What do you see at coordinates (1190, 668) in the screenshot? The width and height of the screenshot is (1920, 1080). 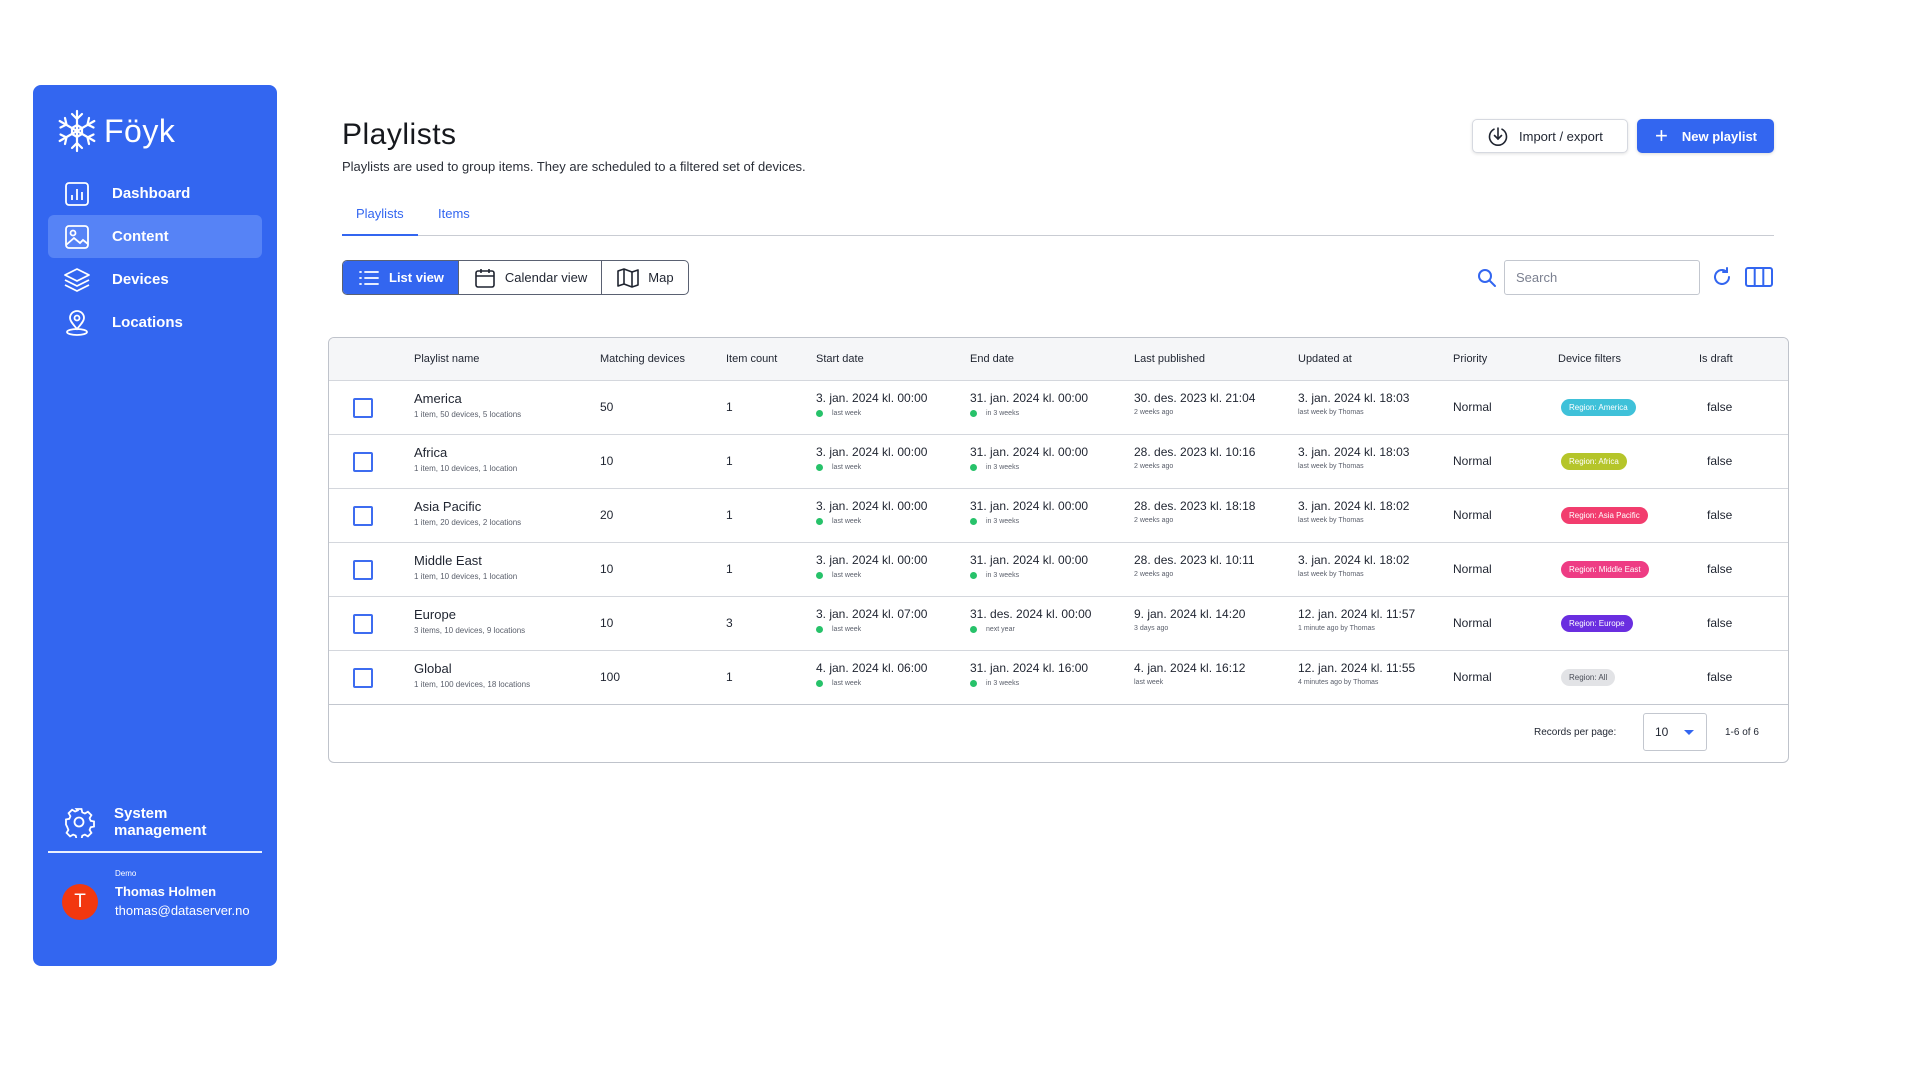 I see `last-published: 4. jan. 2024 kl. 16:12` at bounding box center [1190, 668].